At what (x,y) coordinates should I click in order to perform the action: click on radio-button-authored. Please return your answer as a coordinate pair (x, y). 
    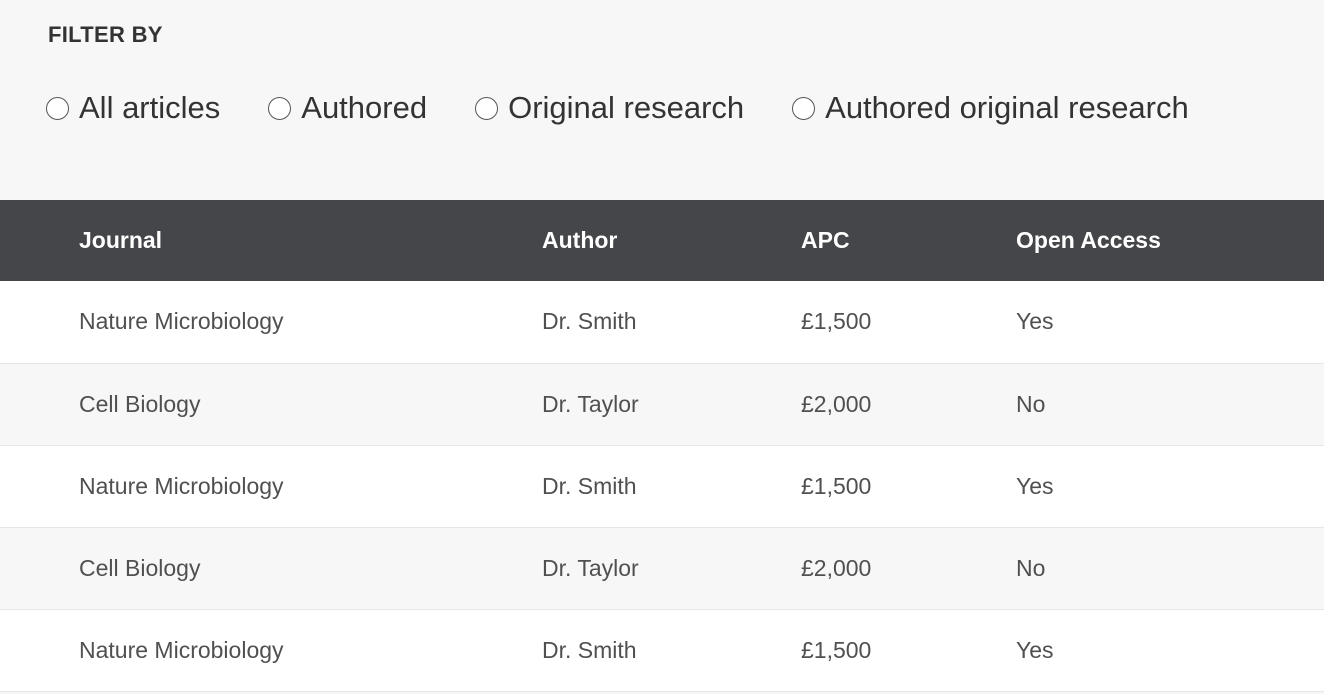
    Looking at the image, I should click on (280, 108).